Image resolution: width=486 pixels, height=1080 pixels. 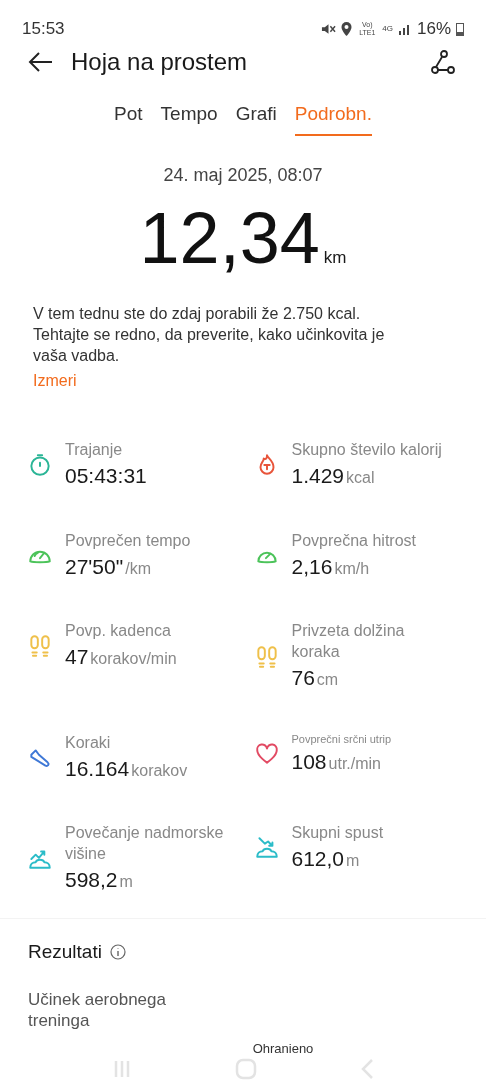 I want to click on battery-icon, so click(x=460, y=28).